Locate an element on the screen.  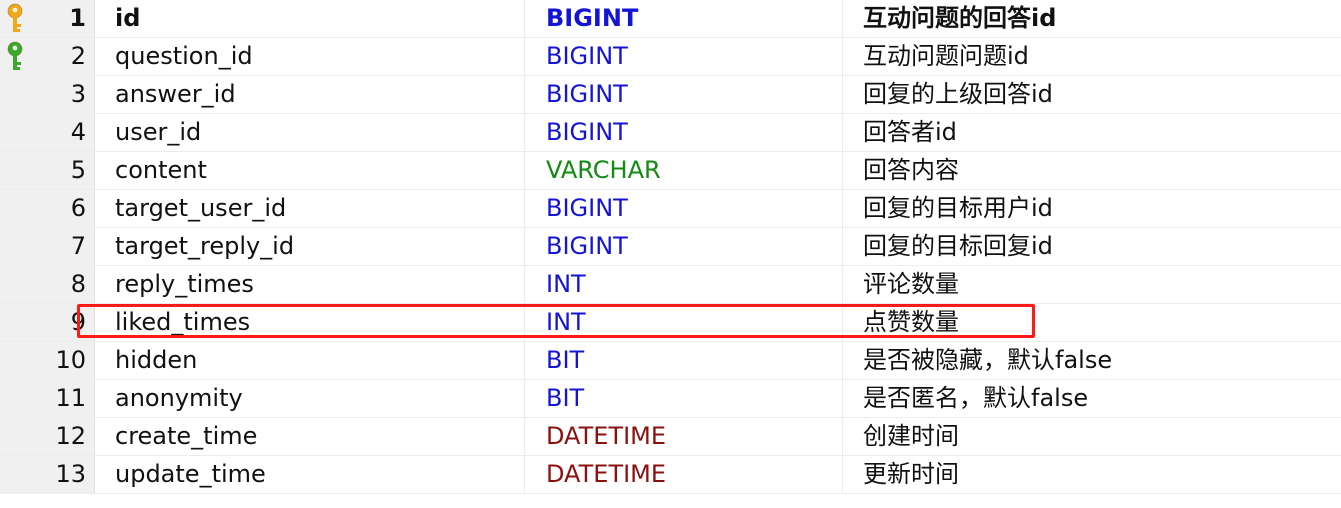
column-name-cell: reply_times is located at coordinates (317, 284).